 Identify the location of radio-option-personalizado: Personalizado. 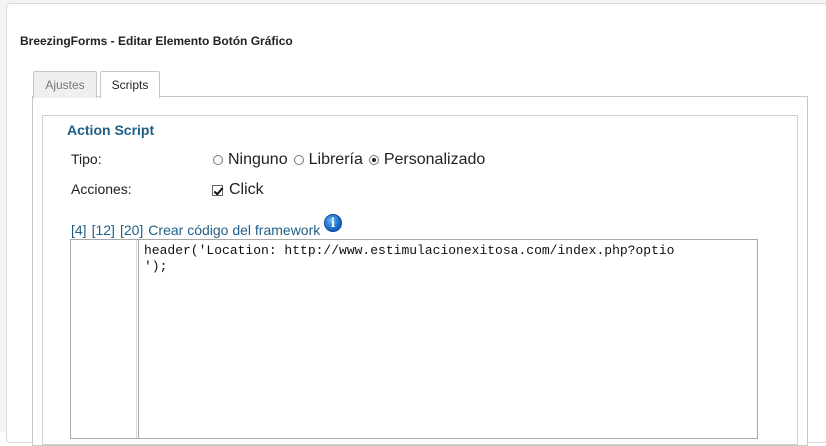
(427, 160).